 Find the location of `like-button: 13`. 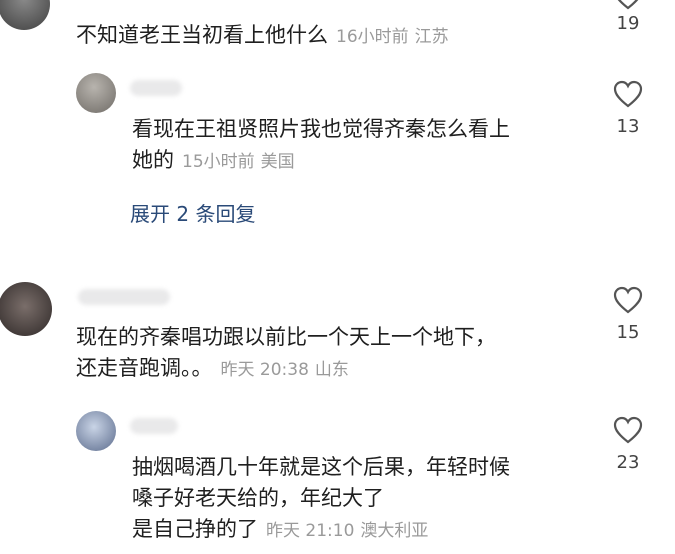

like-button: 13 is located at coordinates (628, 109).